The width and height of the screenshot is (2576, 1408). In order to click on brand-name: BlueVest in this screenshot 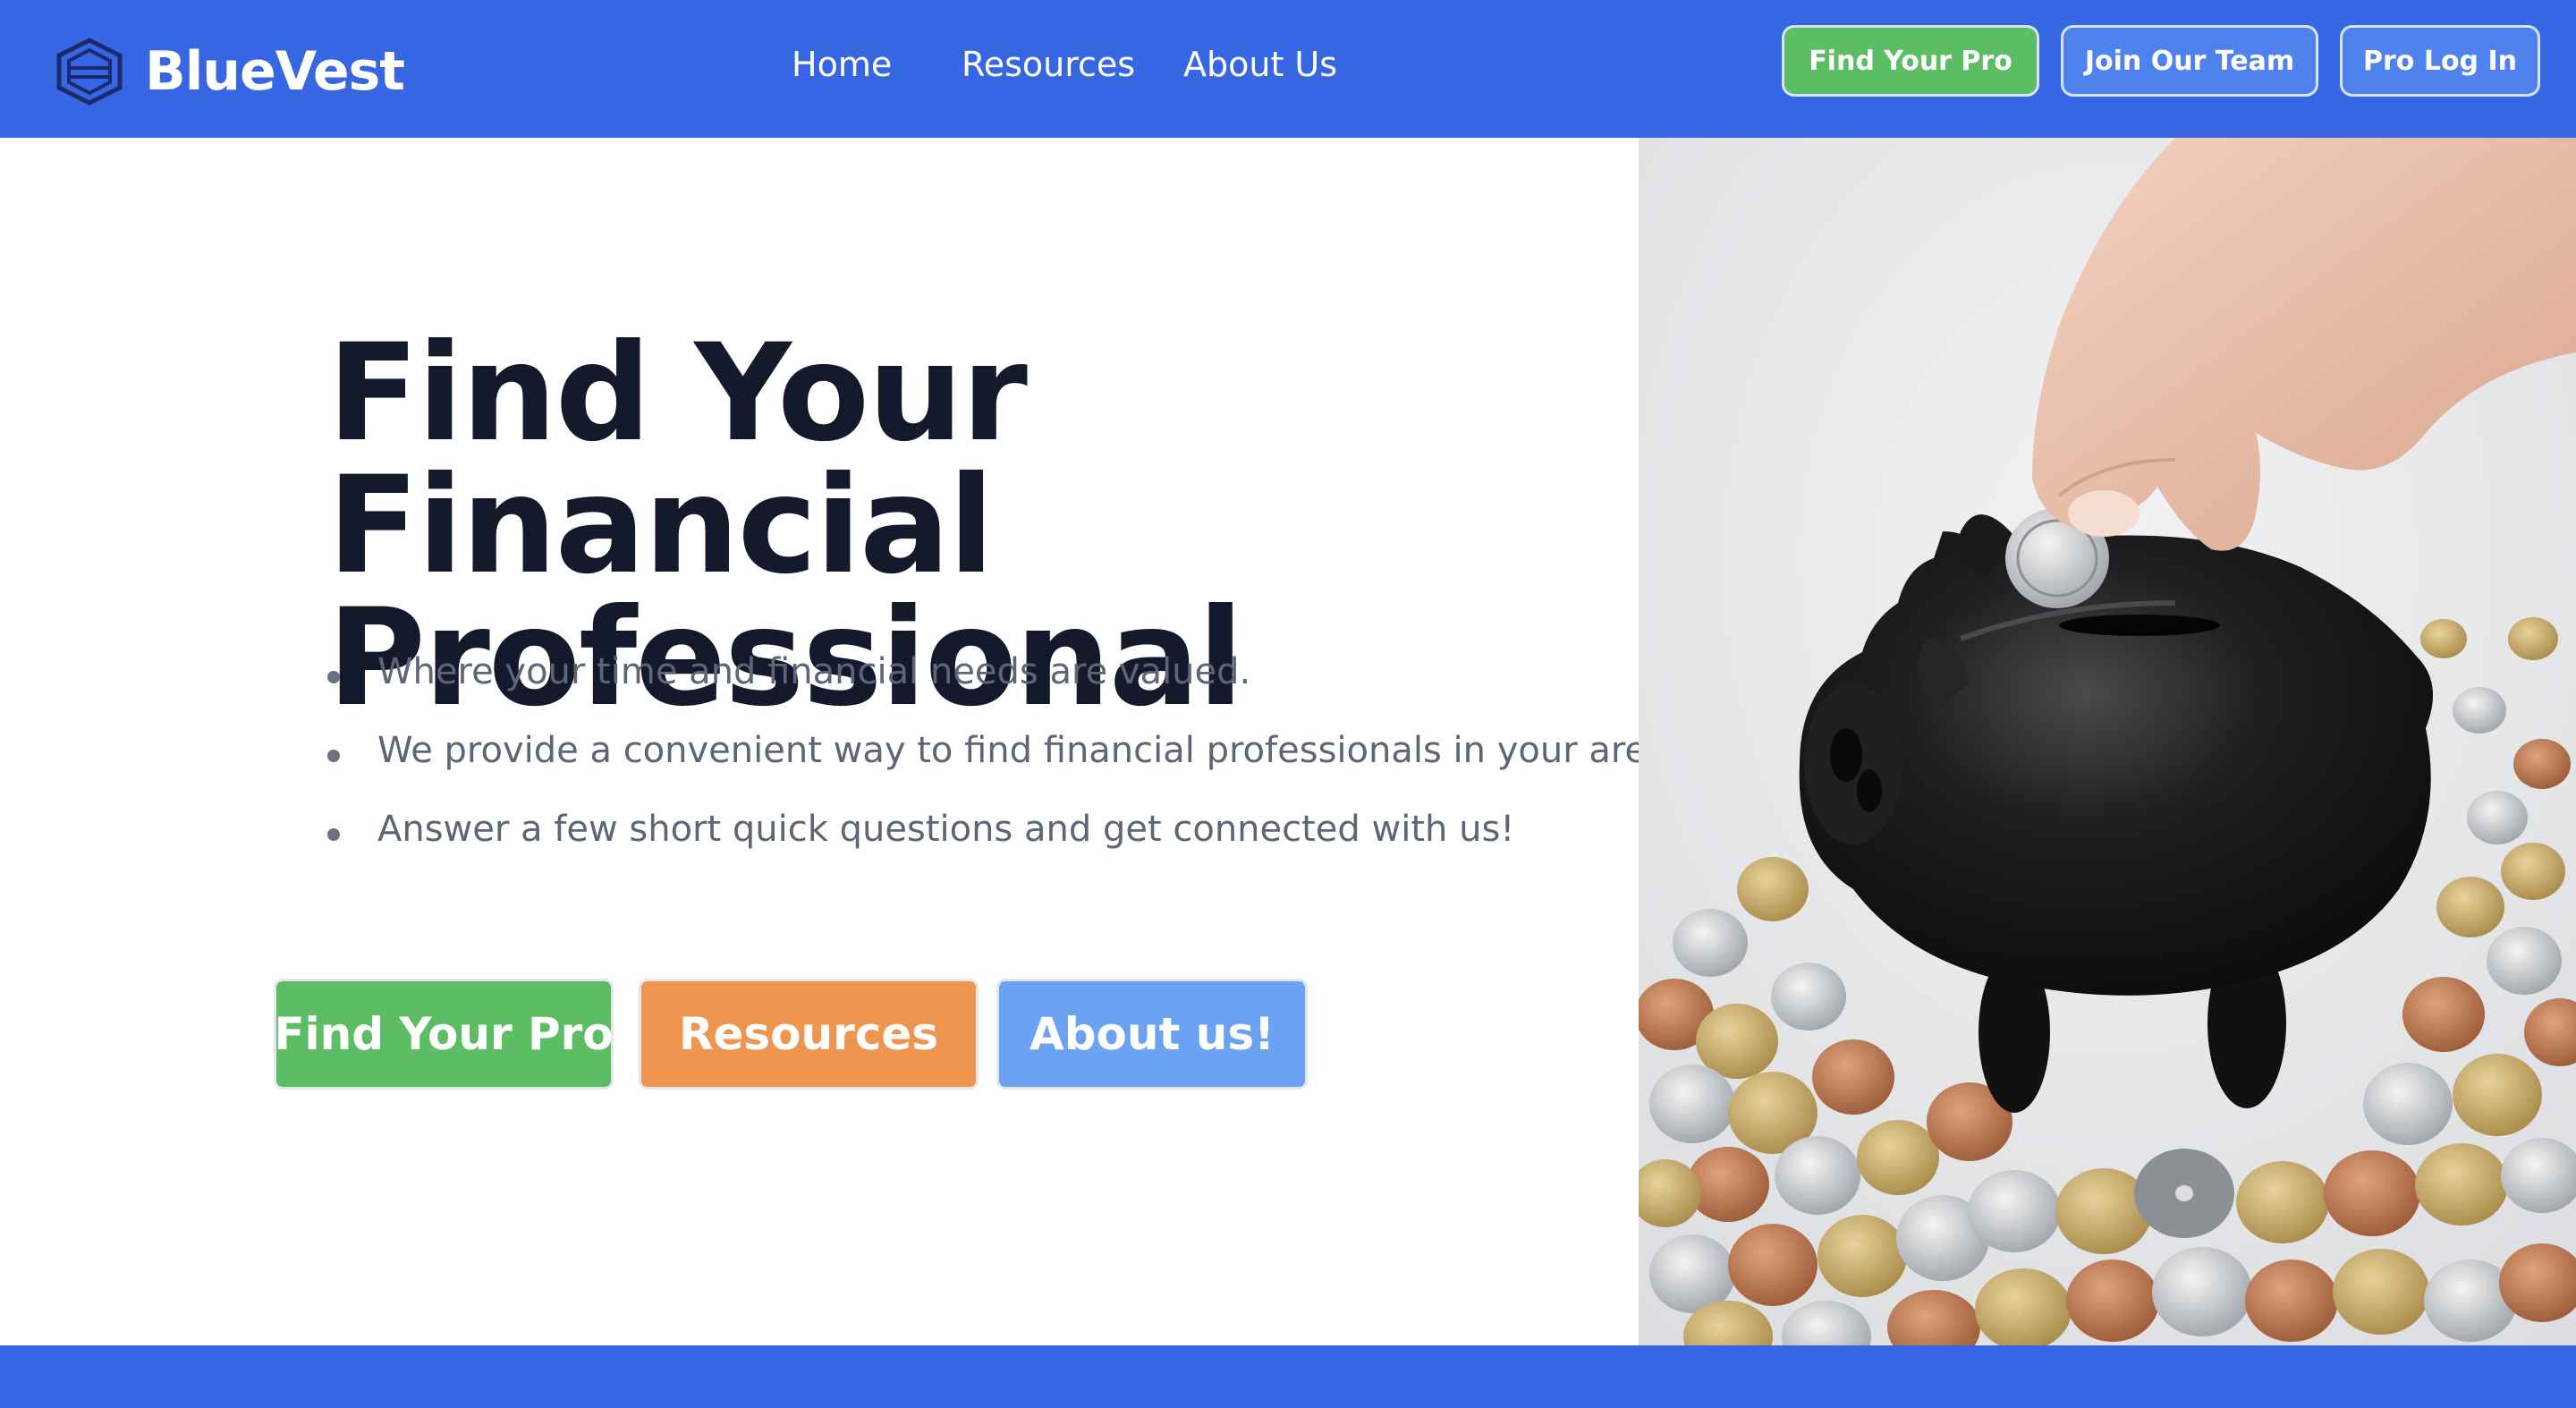, I will do `click(275, 71)`.